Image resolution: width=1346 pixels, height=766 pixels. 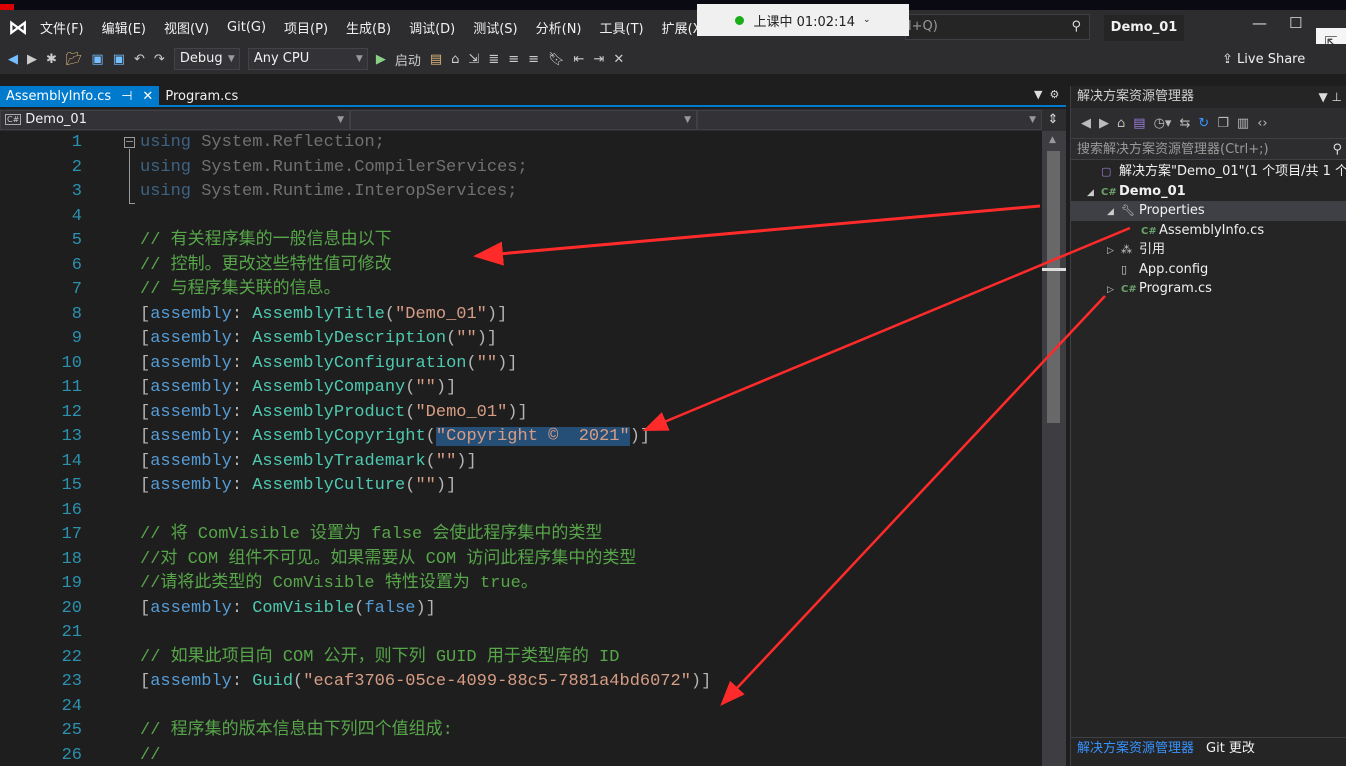 I want to click on menu-git: Git(G), so click(x=246, y=27).